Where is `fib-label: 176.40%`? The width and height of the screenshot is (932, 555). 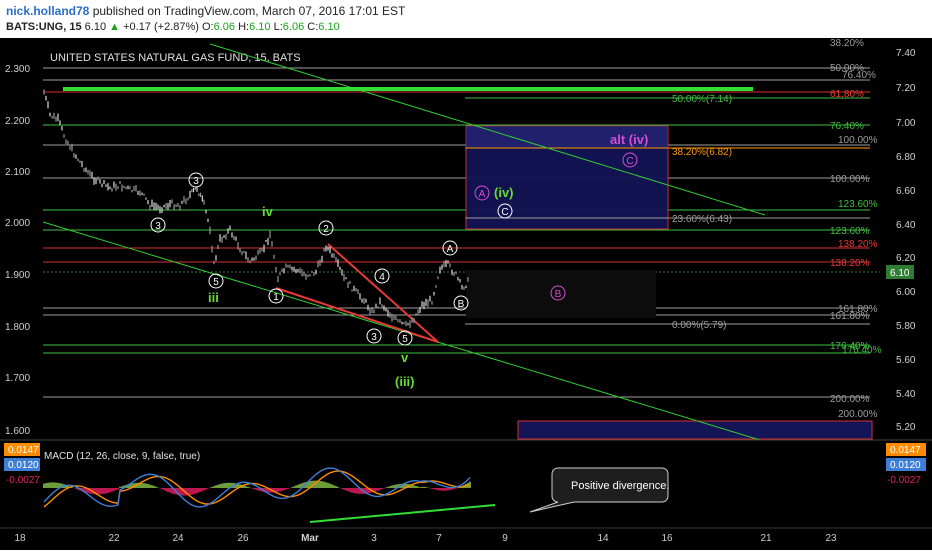
fib-label: 176.40% is located at coordinates (862, 350).